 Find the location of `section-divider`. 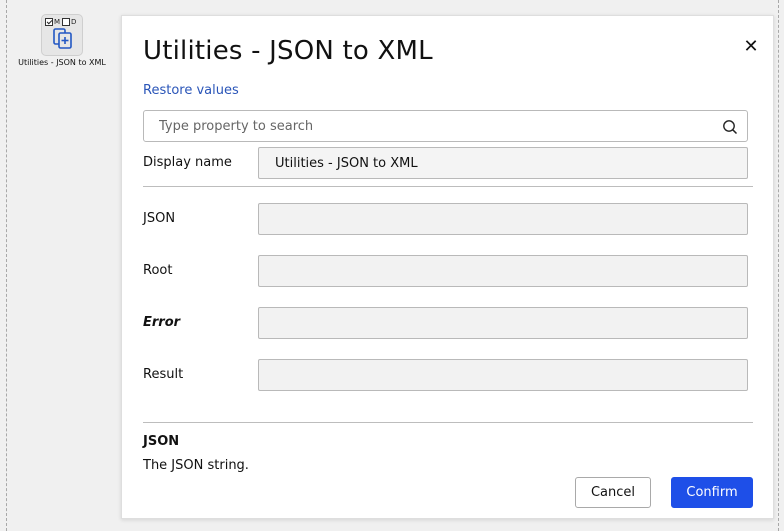

section-divider is located at coordinates (448, 186).